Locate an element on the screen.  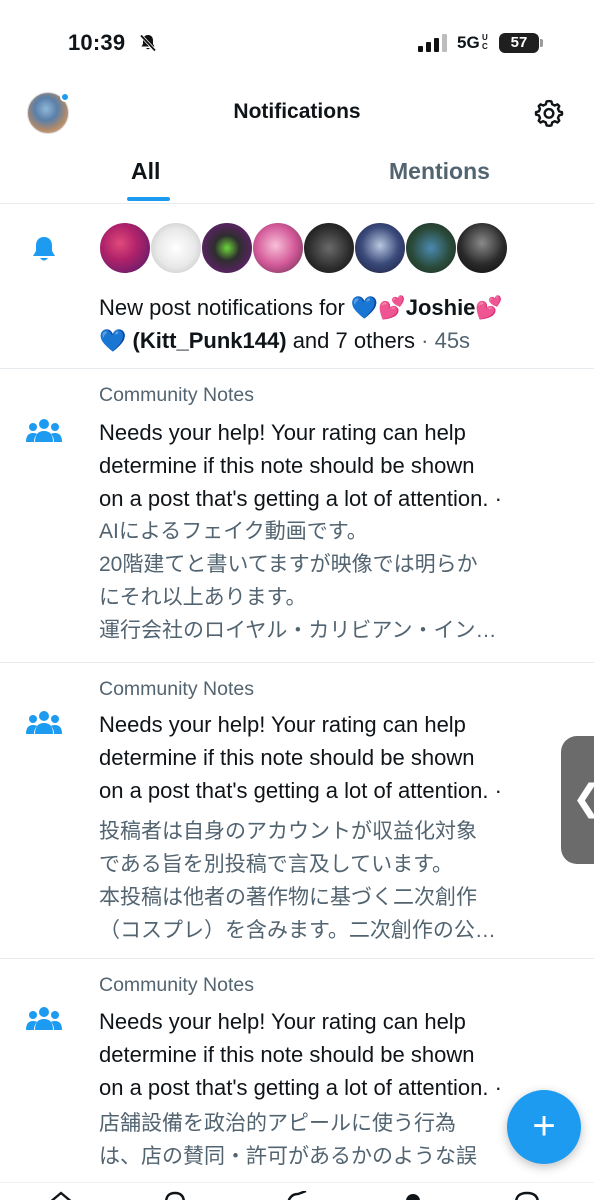
communities-icon is located at coordinates (413, 1195).